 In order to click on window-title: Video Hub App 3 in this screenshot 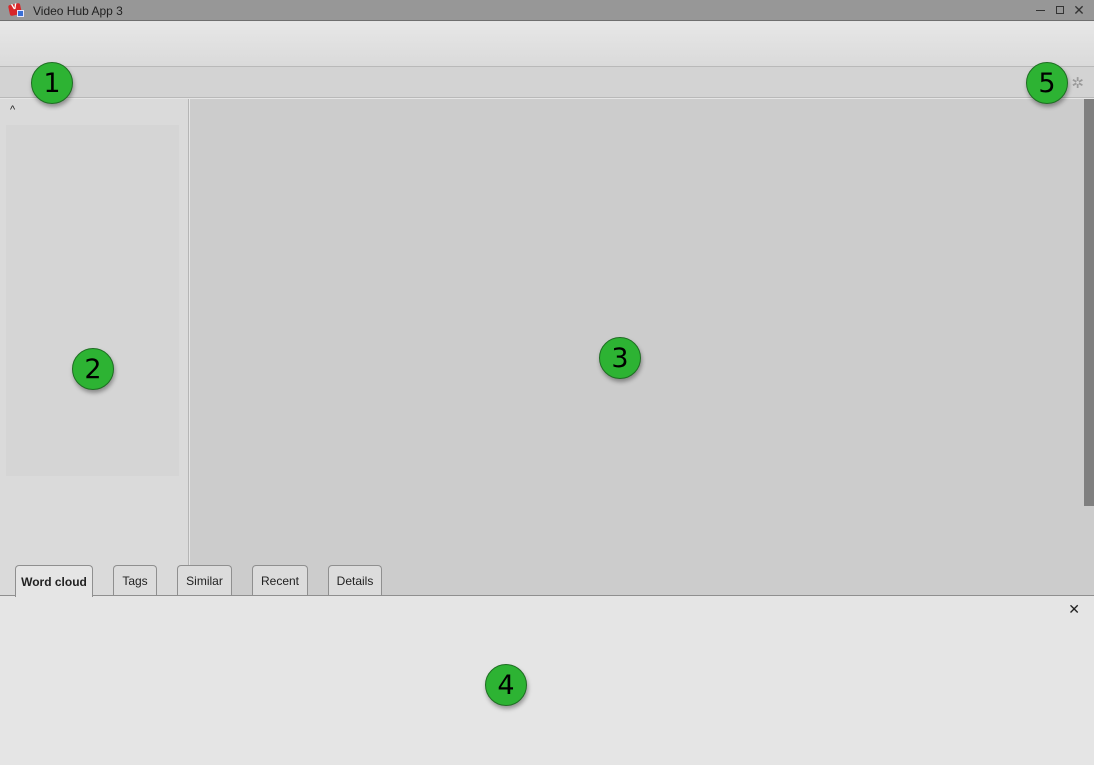, I will do `click(78, 11)`.